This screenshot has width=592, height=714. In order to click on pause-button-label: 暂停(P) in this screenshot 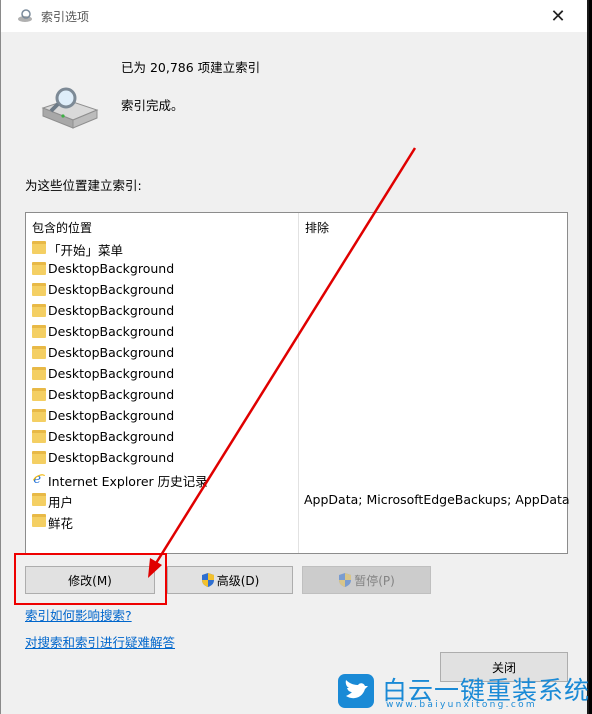, I will do `click(374, 580)`.